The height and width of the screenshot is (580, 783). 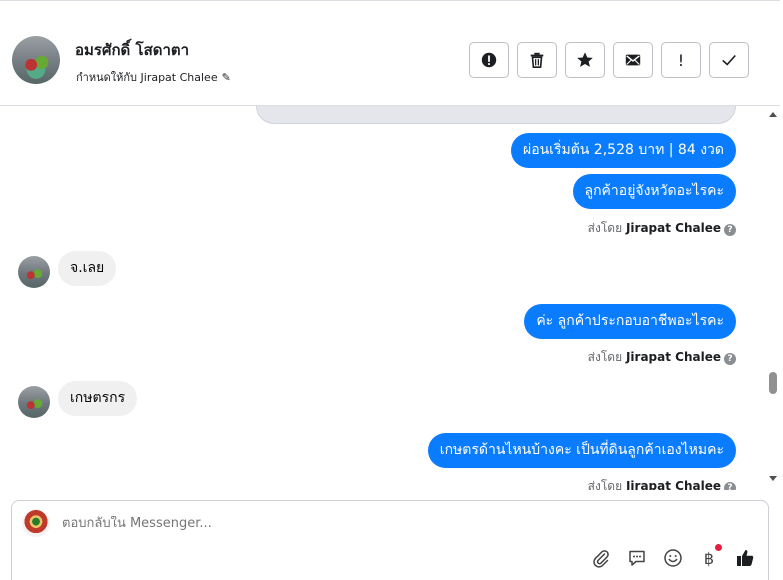 I want to click on outgoing-message: ผ่อนเริ่มต้น 2,528 บาท | 84 งวด, so click(x=623, y=150).